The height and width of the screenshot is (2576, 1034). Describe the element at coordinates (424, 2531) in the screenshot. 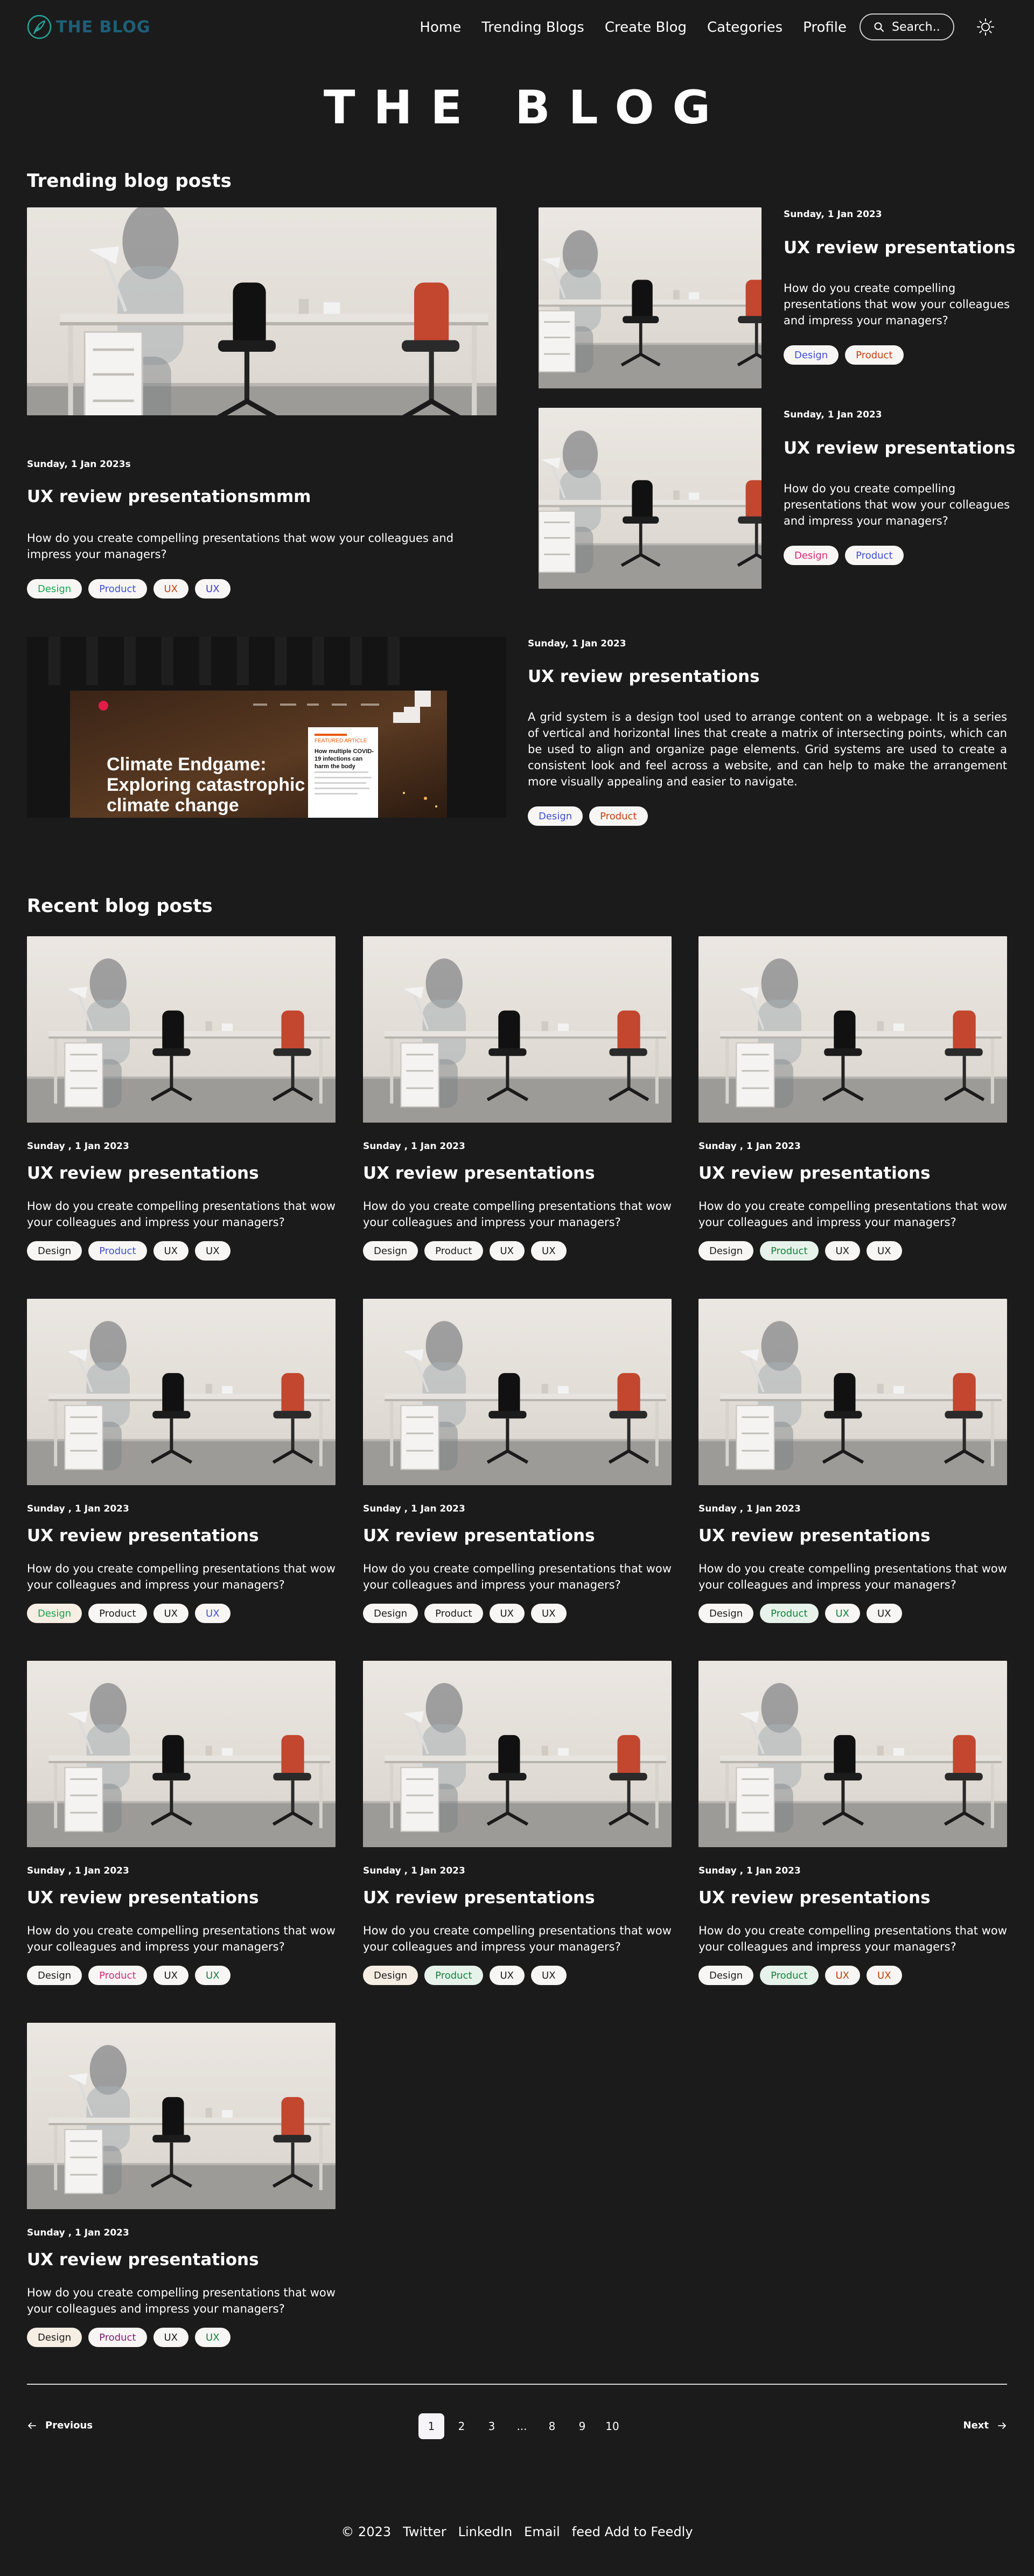

I see `footer-link-twitter: Twitter` at that location.